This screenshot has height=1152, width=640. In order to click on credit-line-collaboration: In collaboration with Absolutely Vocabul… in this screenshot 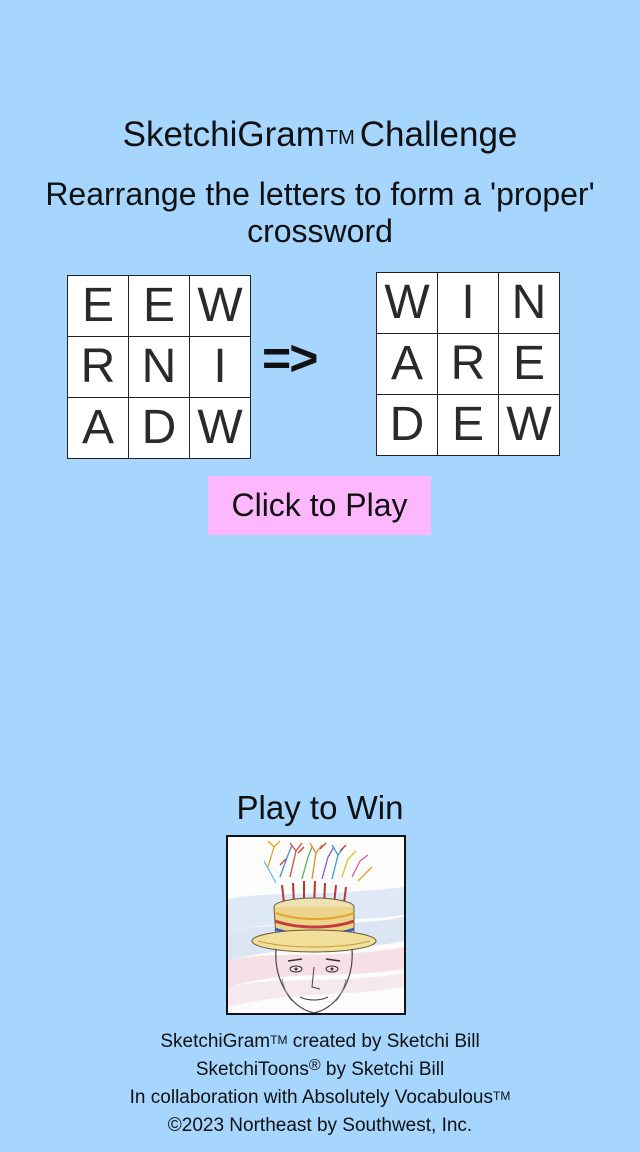, I will do `click(320, 1097)`.